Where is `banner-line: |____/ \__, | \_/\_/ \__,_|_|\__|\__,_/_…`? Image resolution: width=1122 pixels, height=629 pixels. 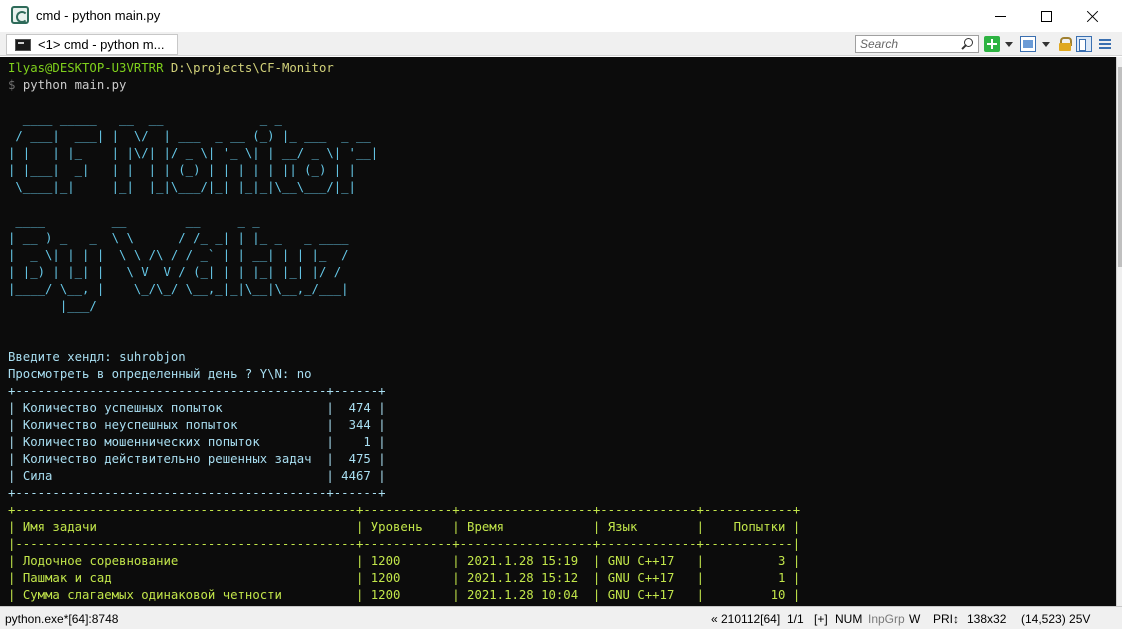 banner-line: |____/ \__, | \_/\_/ \__,_|_|\__|\__,_/_… is located at coordinates (178, 289).